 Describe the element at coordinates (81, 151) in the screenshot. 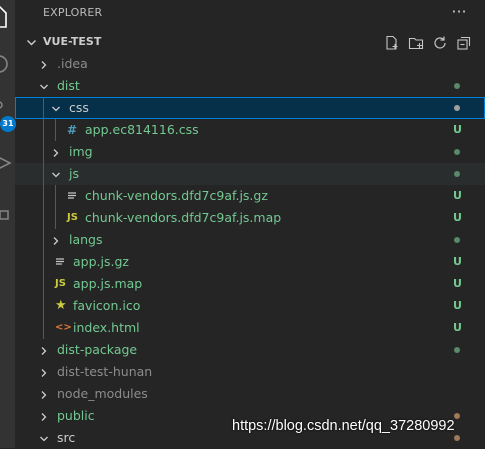

I see `tree-item-label: img` at that location.